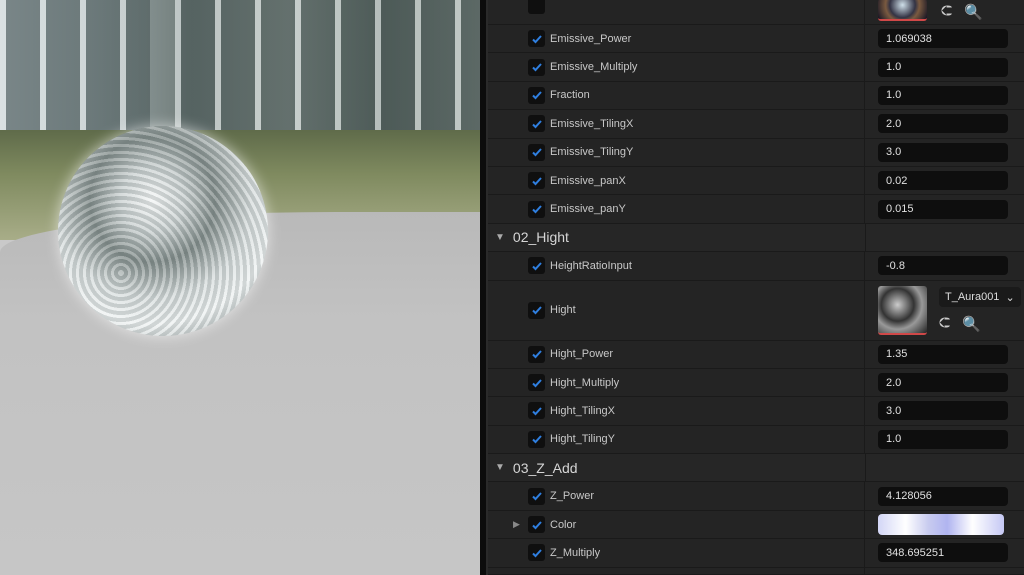 The image size is (1024, 575). What do you see at coordinates (756, 354) in the screenshot?
I see `param-row: Hight_Power 1.35` at bounding box center [756, 354].